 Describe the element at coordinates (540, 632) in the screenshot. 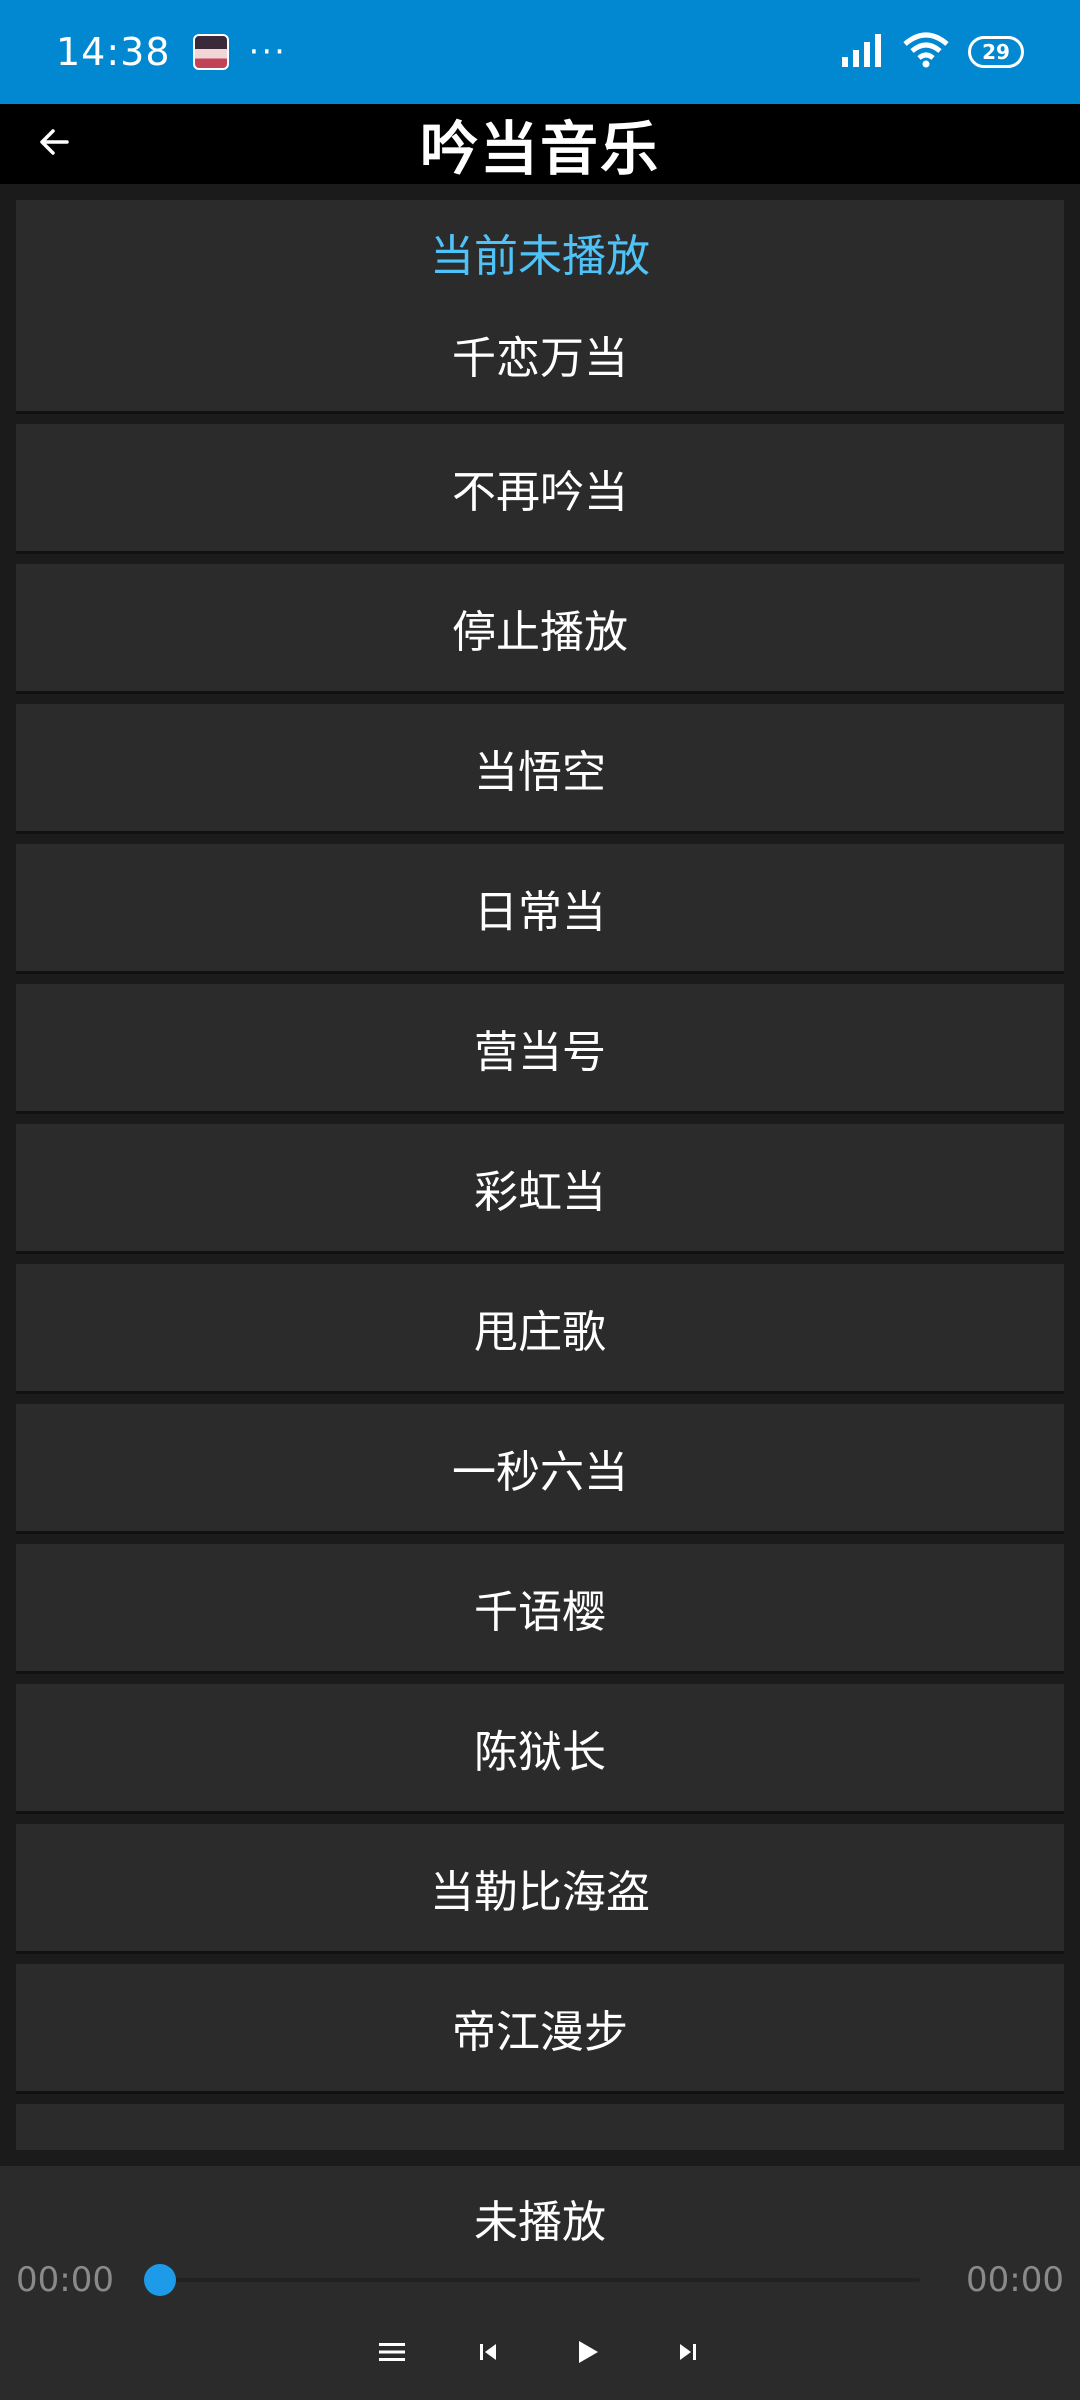

I see `song-title: 停止播放` at that location.